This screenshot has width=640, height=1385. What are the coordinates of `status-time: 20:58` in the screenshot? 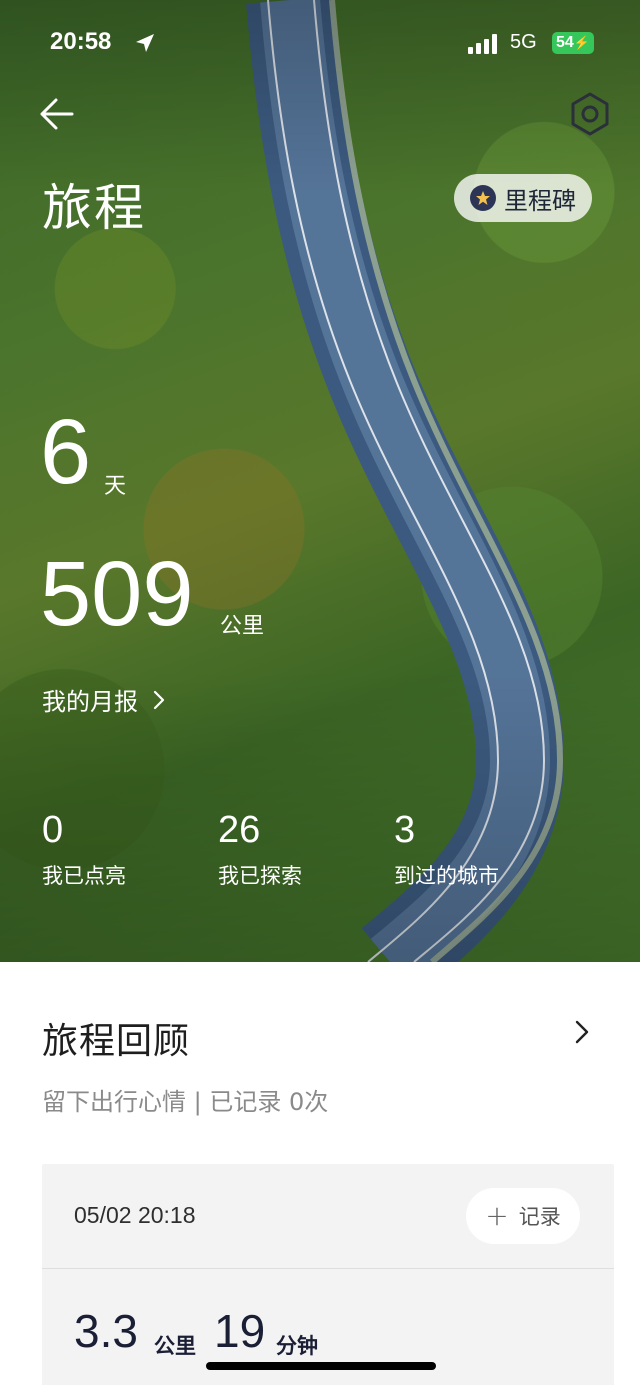 It's located at (81, 41).